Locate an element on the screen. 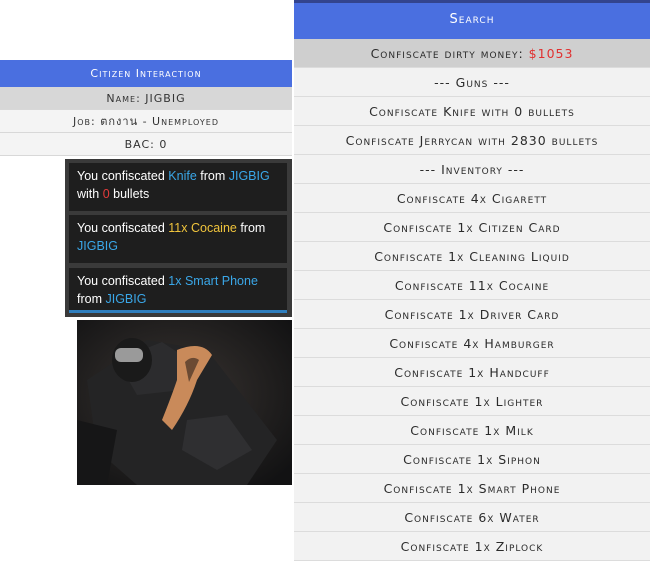 This screenshot has height=561, width=652. notification-cocaine: You confiscated 11x Cocaine from JIGBIG is located at coordinates (178, 239).